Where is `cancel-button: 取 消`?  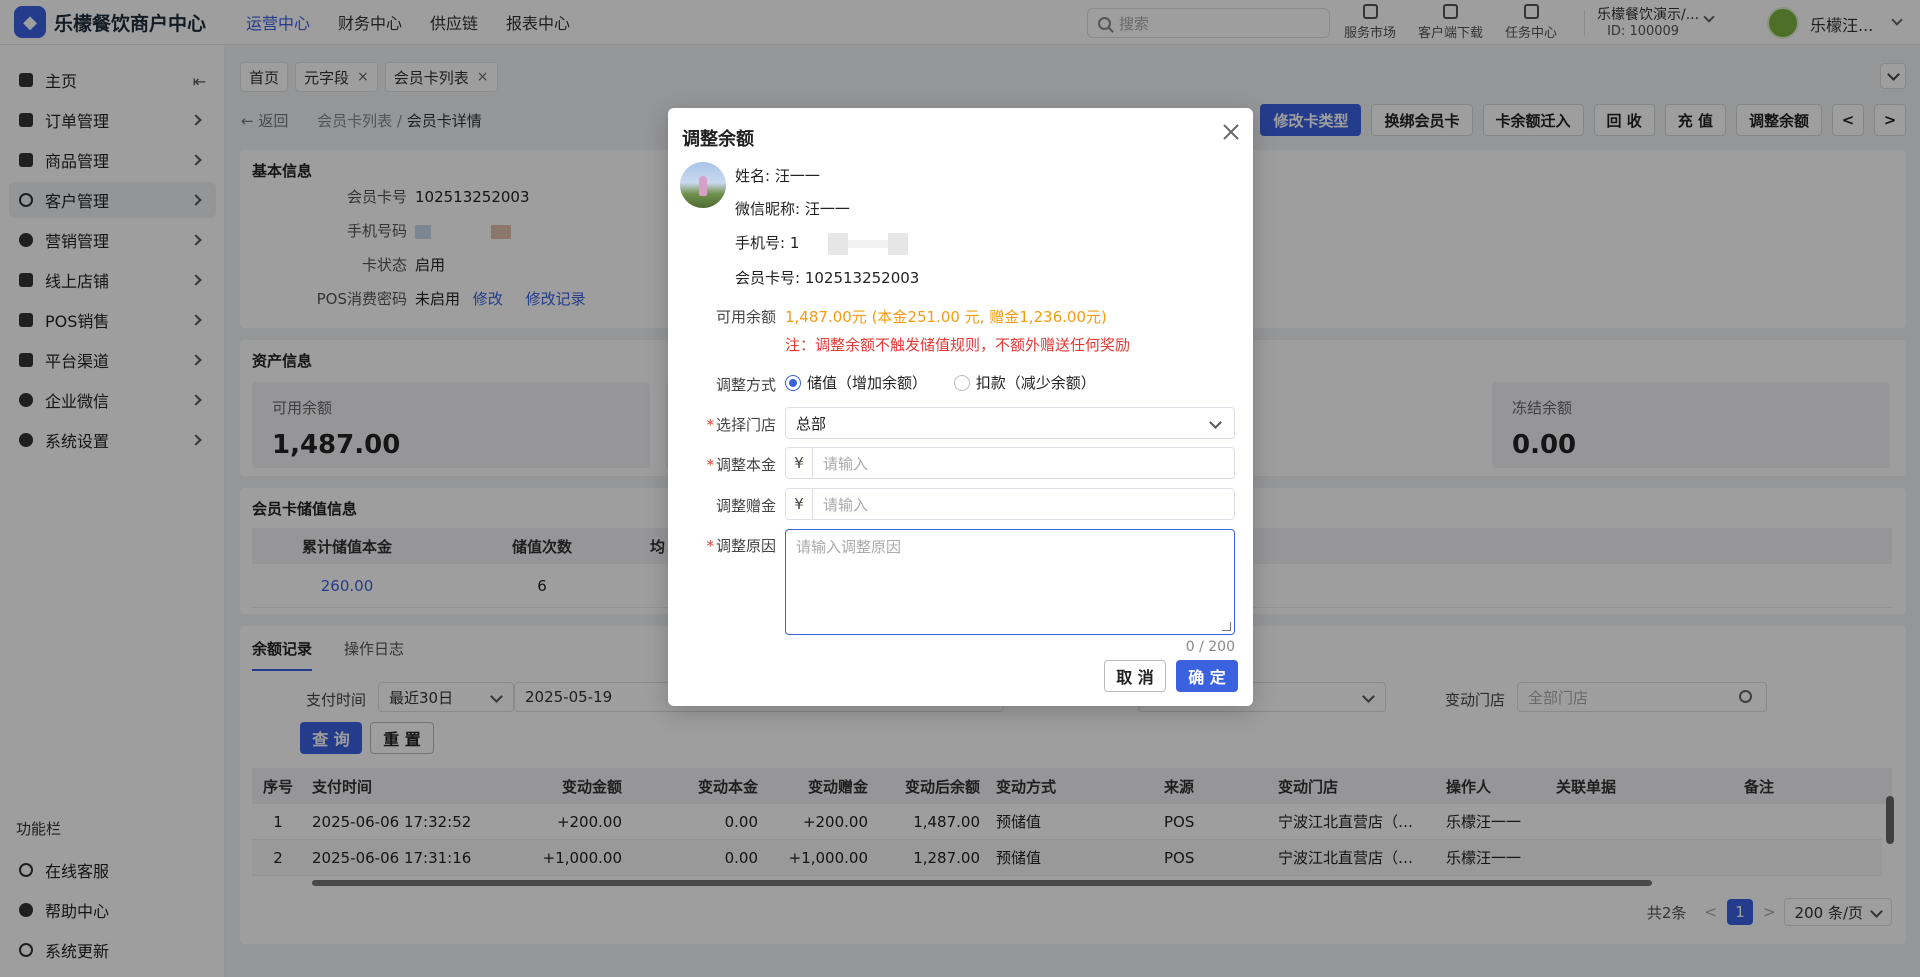 cancel-button: 取 消 is located at coordinates (1135, 676).